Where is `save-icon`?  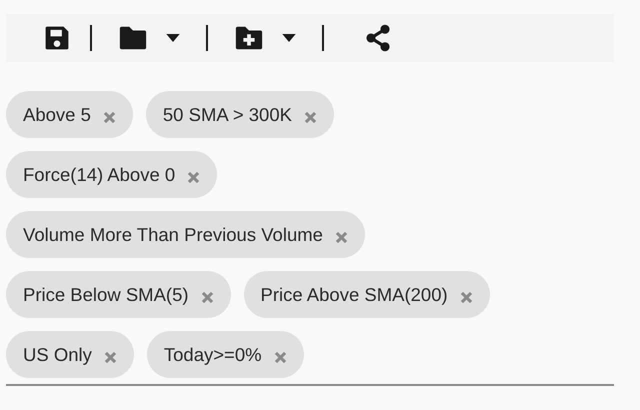 save-icon is located at coordinates (57, 38).